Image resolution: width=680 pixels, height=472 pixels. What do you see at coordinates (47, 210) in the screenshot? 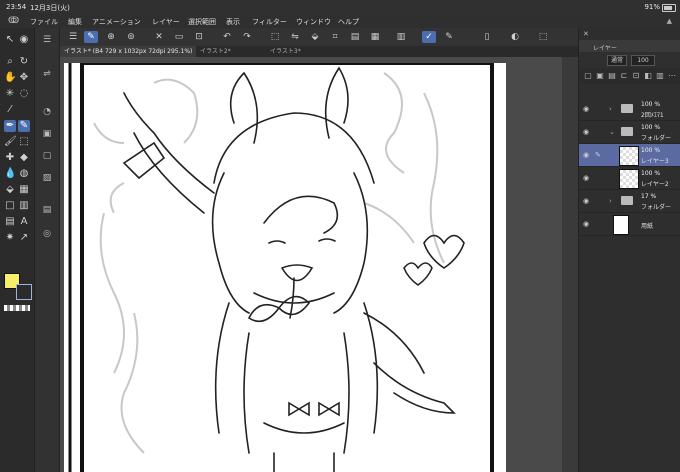
I see `reference-icon: ▤` at bounding box center [47, 210].